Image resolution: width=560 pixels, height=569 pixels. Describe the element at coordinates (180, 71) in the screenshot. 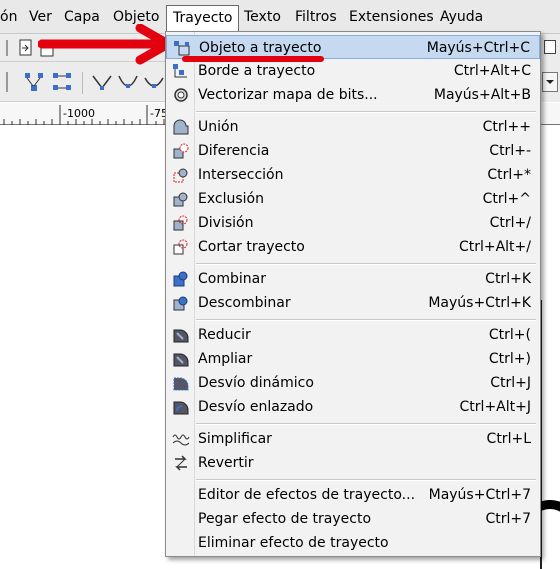

I see `stroke-to-path-icon` at that location.